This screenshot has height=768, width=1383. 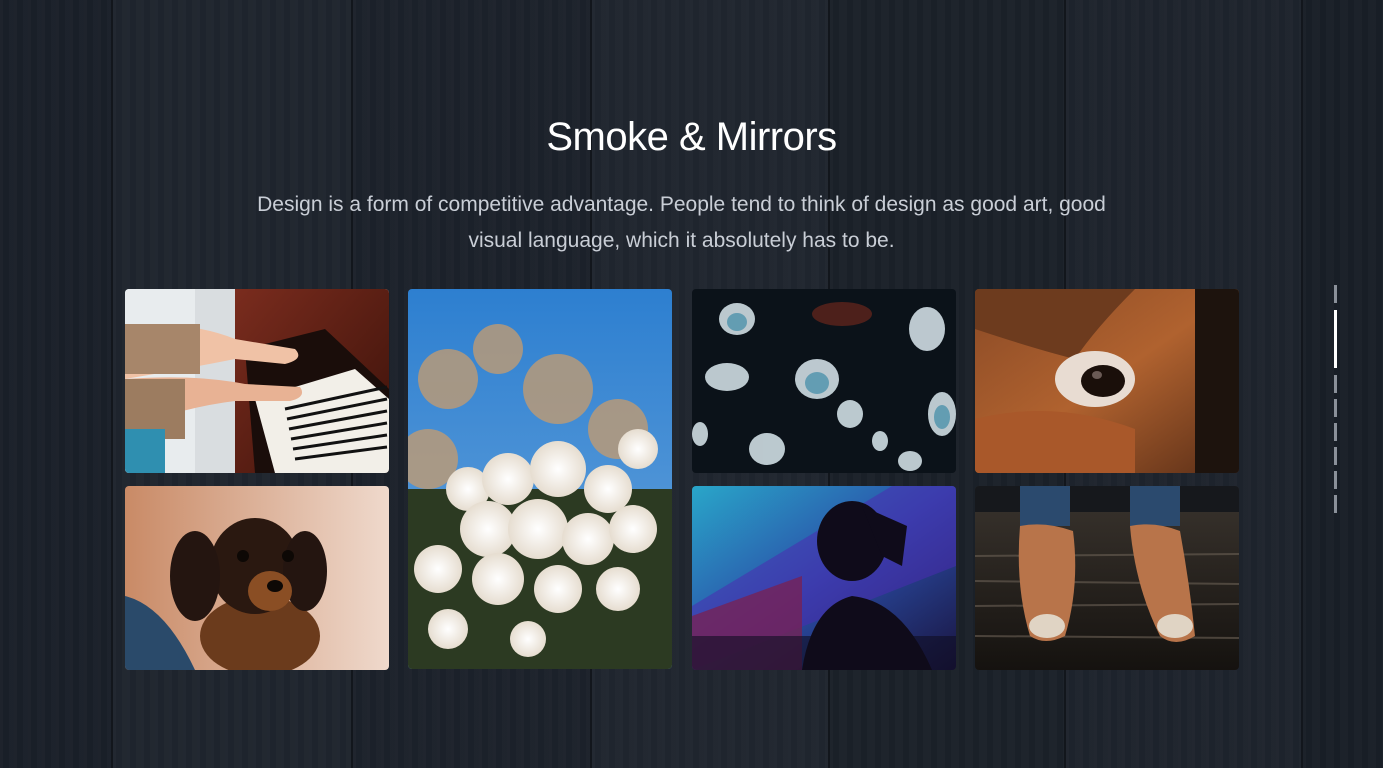 I want to click on gallery-image-dog, so click(x=257, y=578).